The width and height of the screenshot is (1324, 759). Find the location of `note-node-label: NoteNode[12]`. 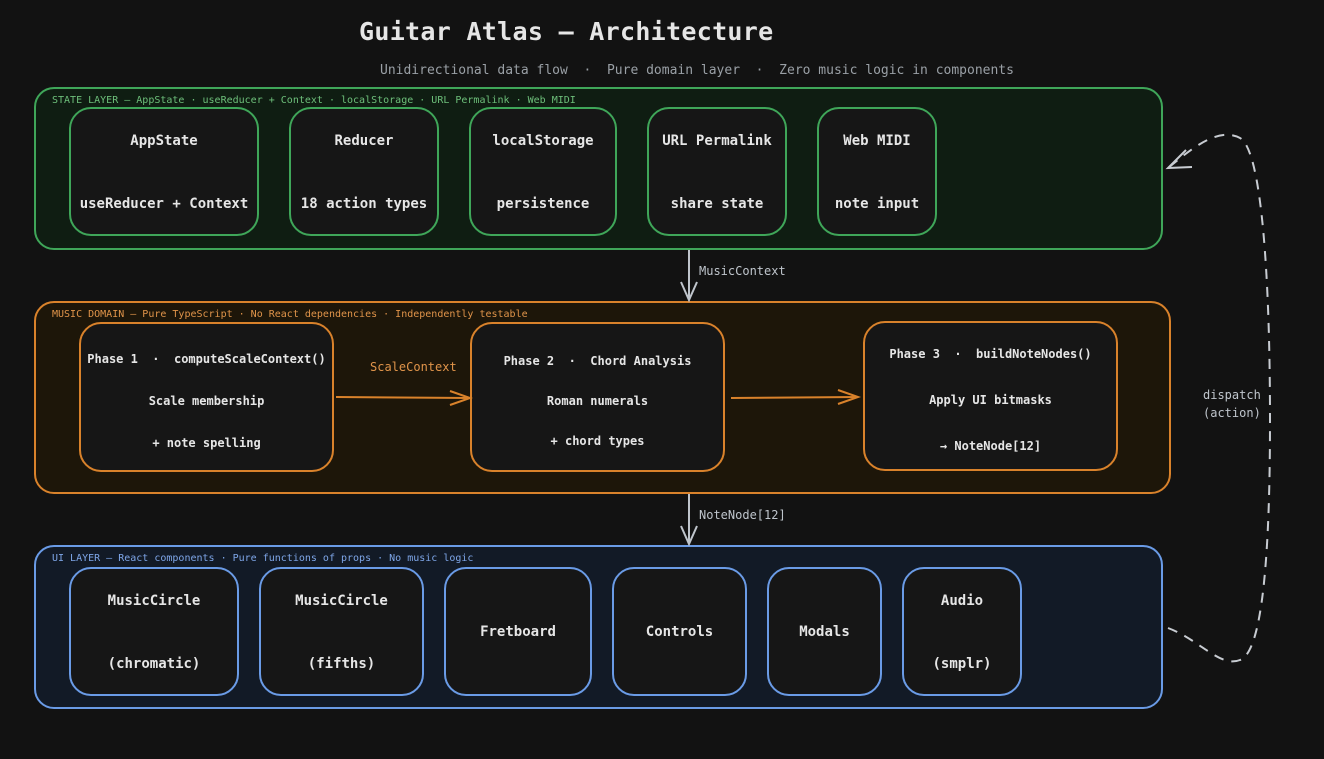

note-node-label: NoteNode[12] is located at coordinates (742, 515).